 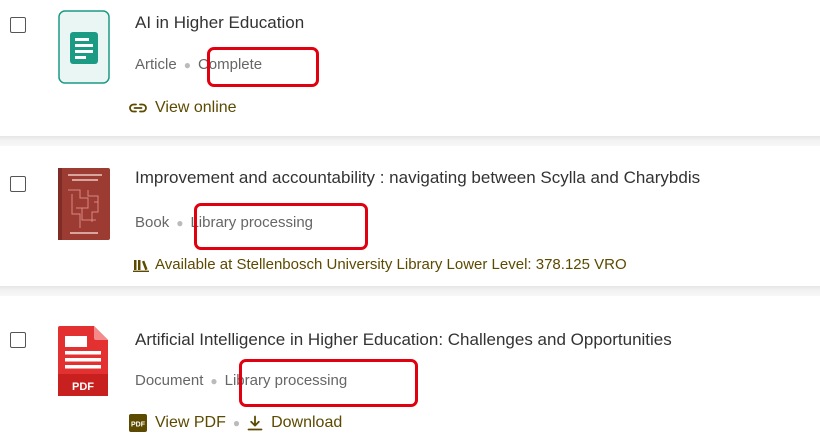 I want to click on result-meta: Book ● Library processing, so click(x=224, y=222).